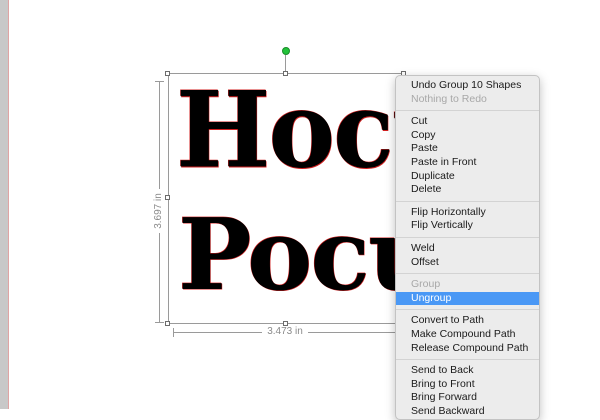 The image size is (600, 420). What do you see at coordinates (285, 332) in the screenshot?
I see `width-dimension-label: 3.473 in` at bounding box center [285, 332].